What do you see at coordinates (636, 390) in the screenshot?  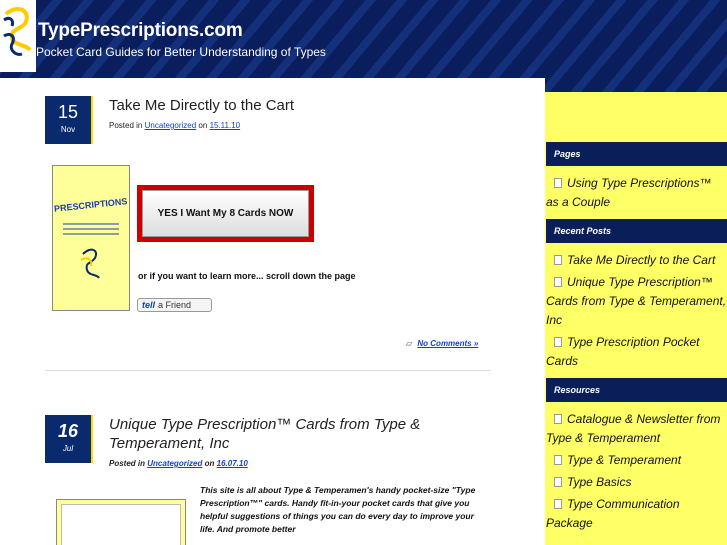 I see `sidebar-heading-resources: Resources` at bounding box center [636, 390].